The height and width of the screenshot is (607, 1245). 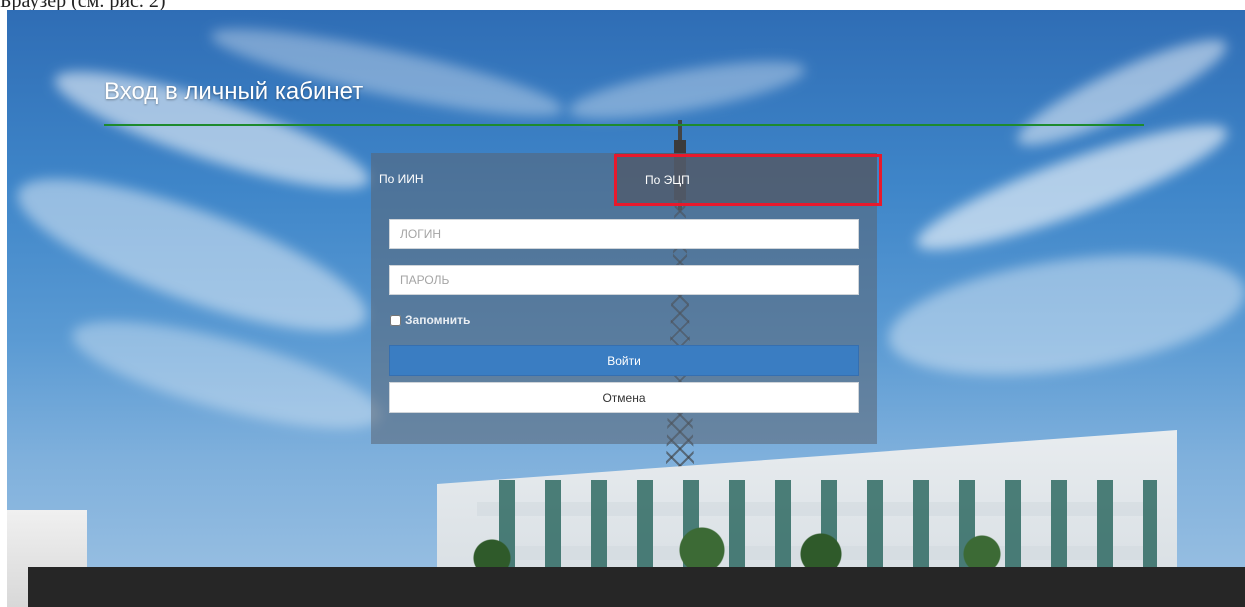 I want to click on auth-tabs: По ИИН По ЭЦП, so click(x=624, y=179).